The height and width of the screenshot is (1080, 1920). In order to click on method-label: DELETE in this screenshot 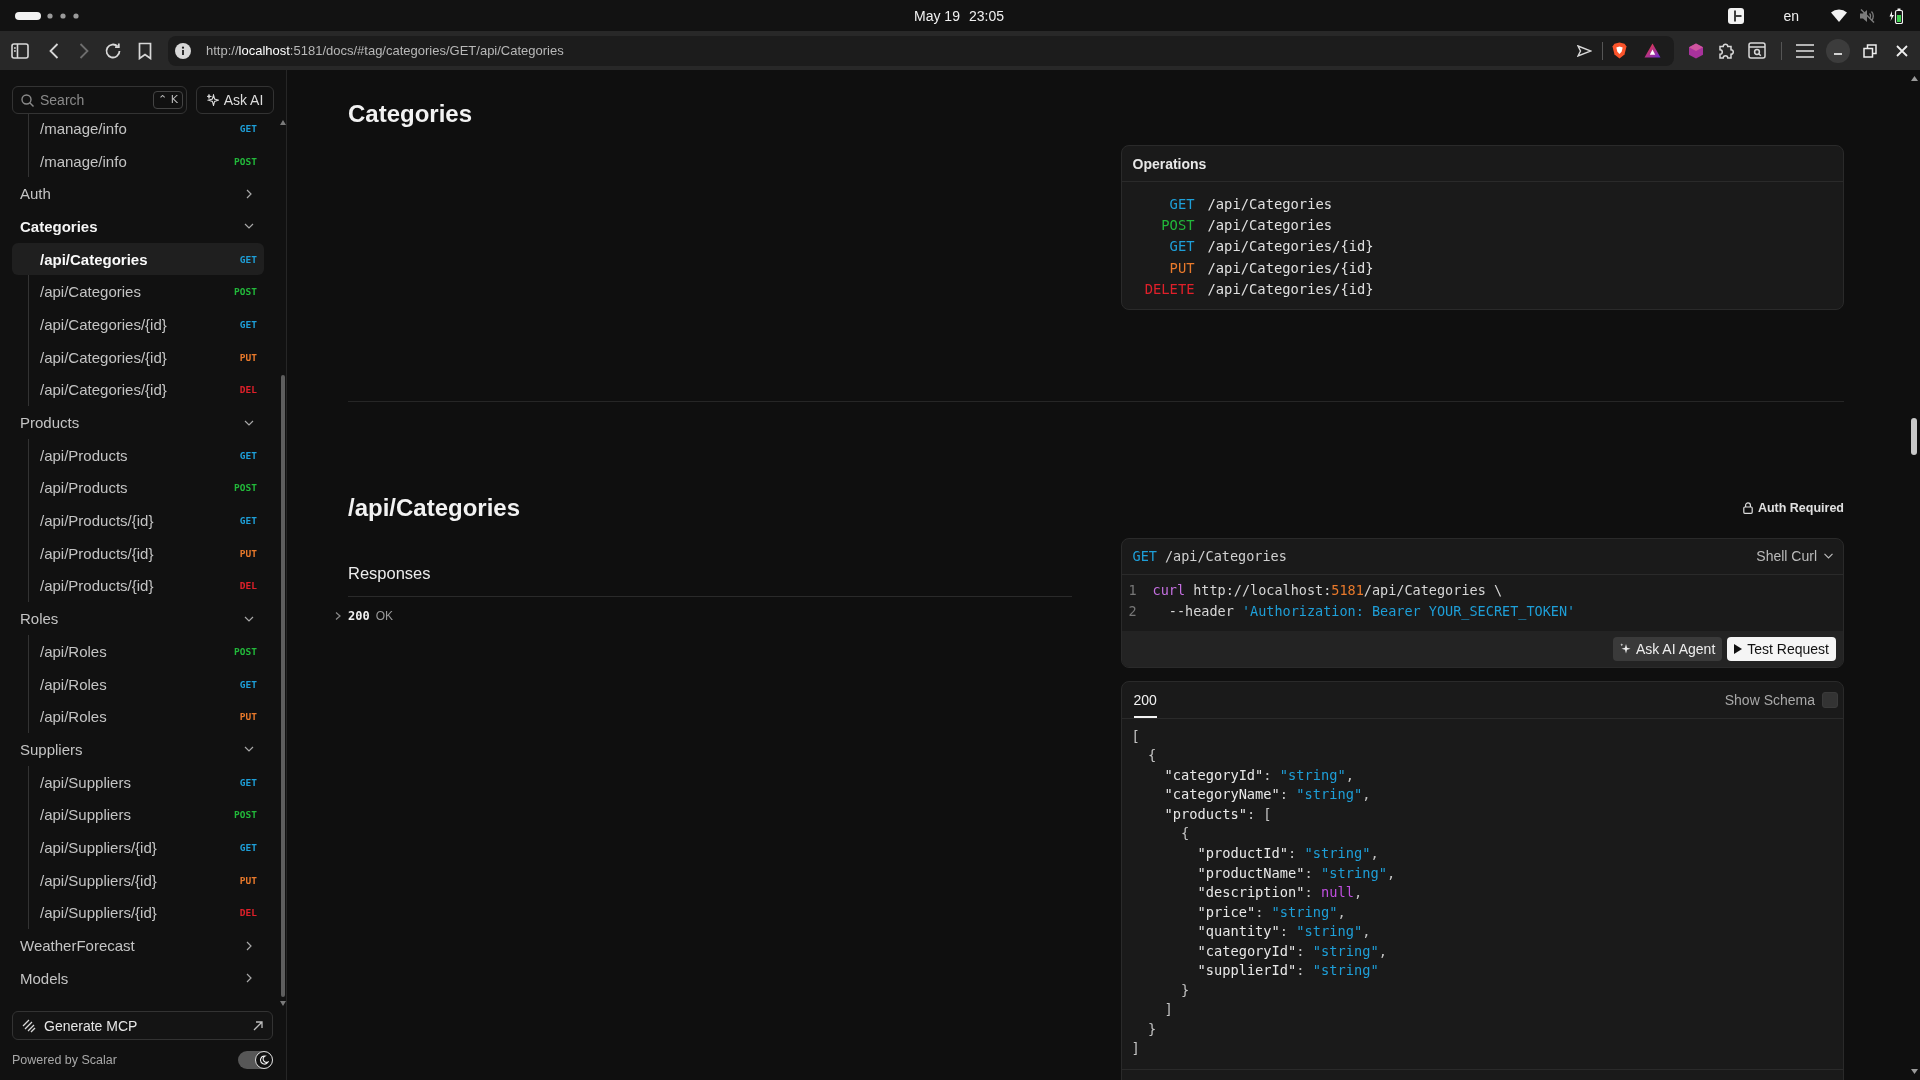, I will do `click(1169, 289)`.